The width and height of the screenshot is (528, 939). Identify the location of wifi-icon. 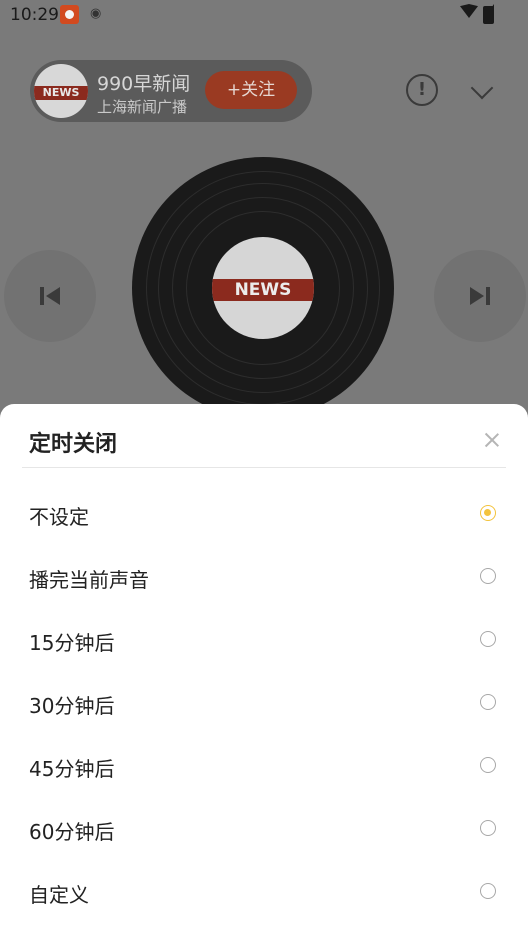
(469, 11).